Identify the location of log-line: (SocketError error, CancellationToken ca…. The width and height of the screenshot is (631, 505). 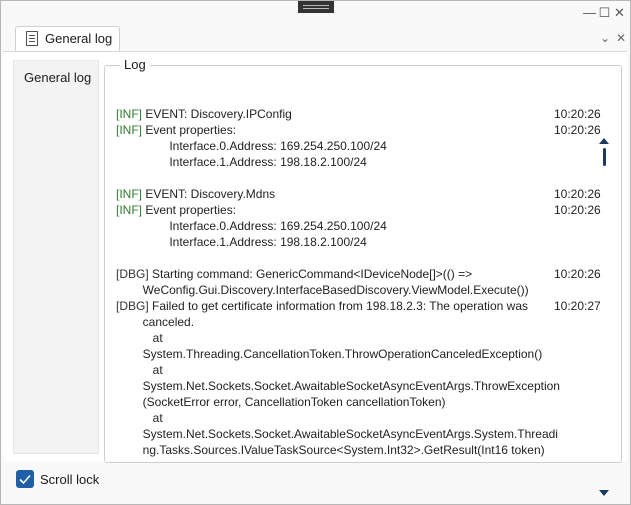
(281, 402).